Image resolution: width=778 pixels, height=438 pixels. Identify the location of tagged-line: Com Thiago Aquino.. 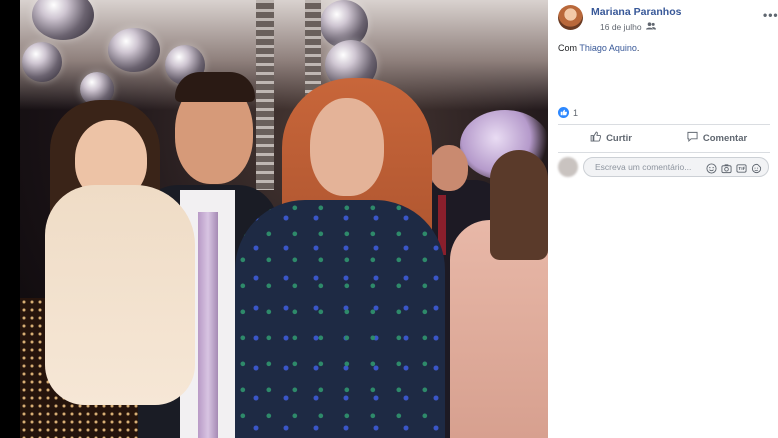
(598, 48).